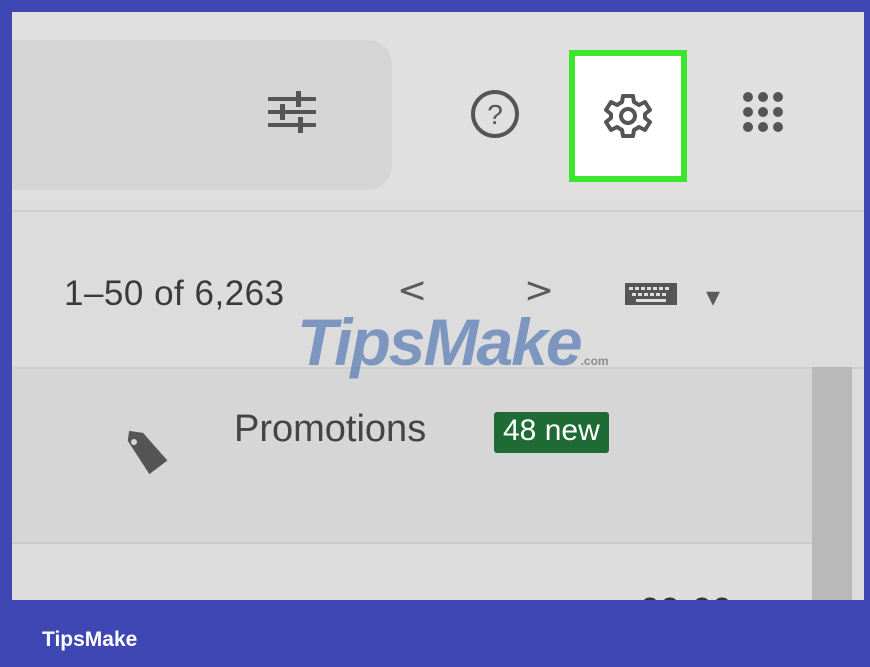  I want to click on settings-gear-icon, so click(628, 116).